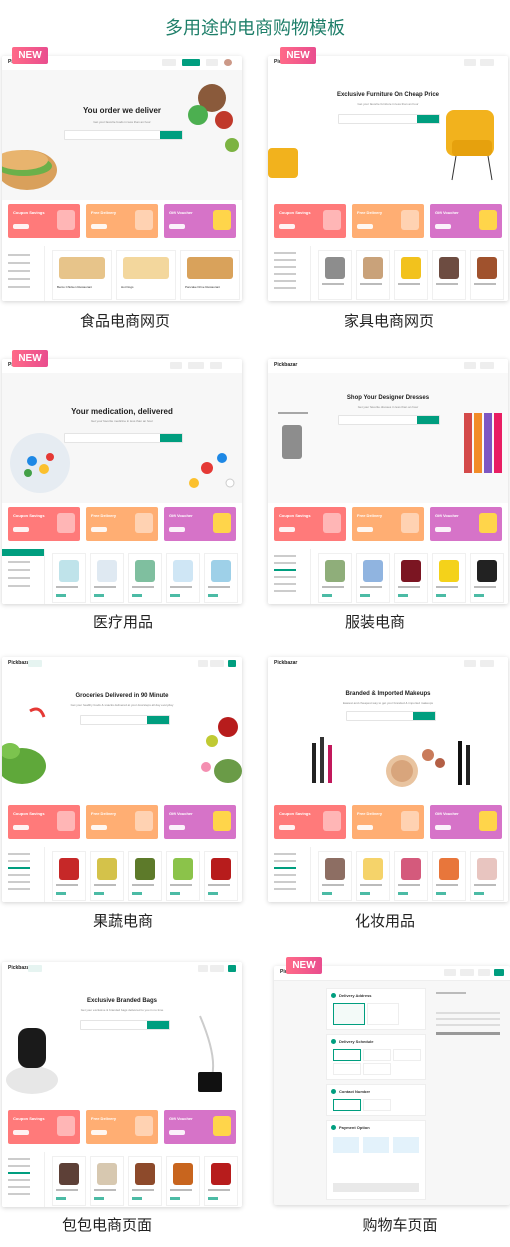  What do you see at coordinates (124, 321) in the screenshot?
I see `caption-food: 食品电商网页` at bounding box center [124, 321].